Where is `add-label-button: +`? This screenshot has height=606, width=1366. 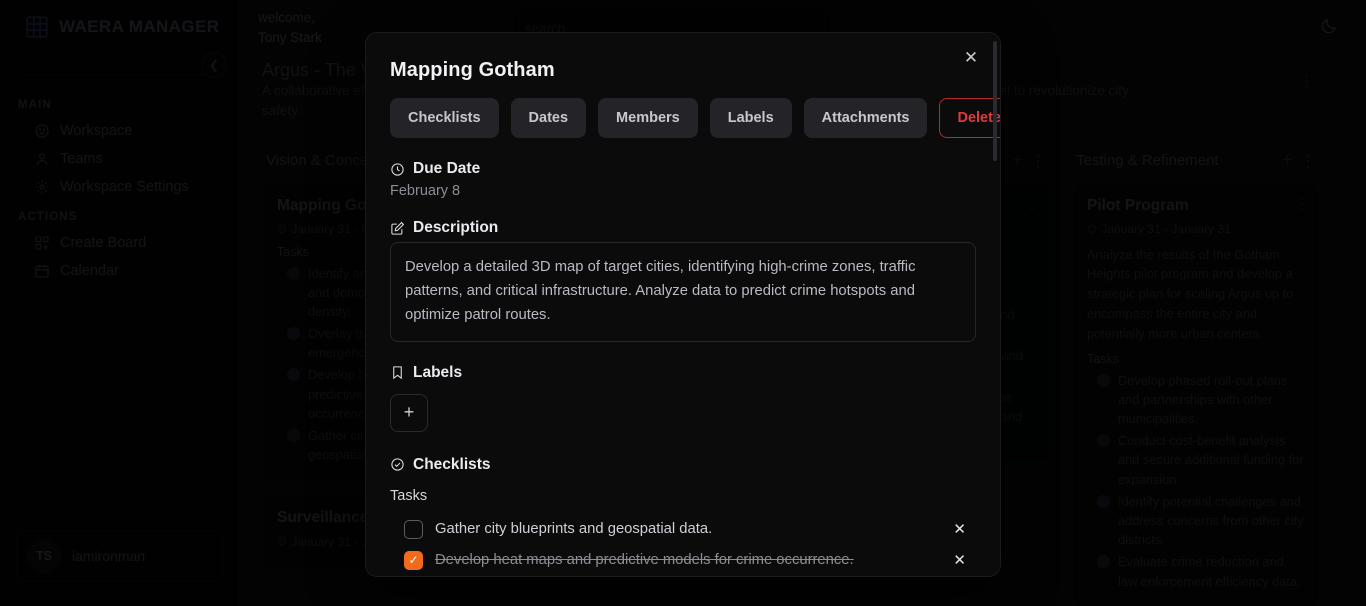 add-label-button: + is located at coordinates (409, 412).